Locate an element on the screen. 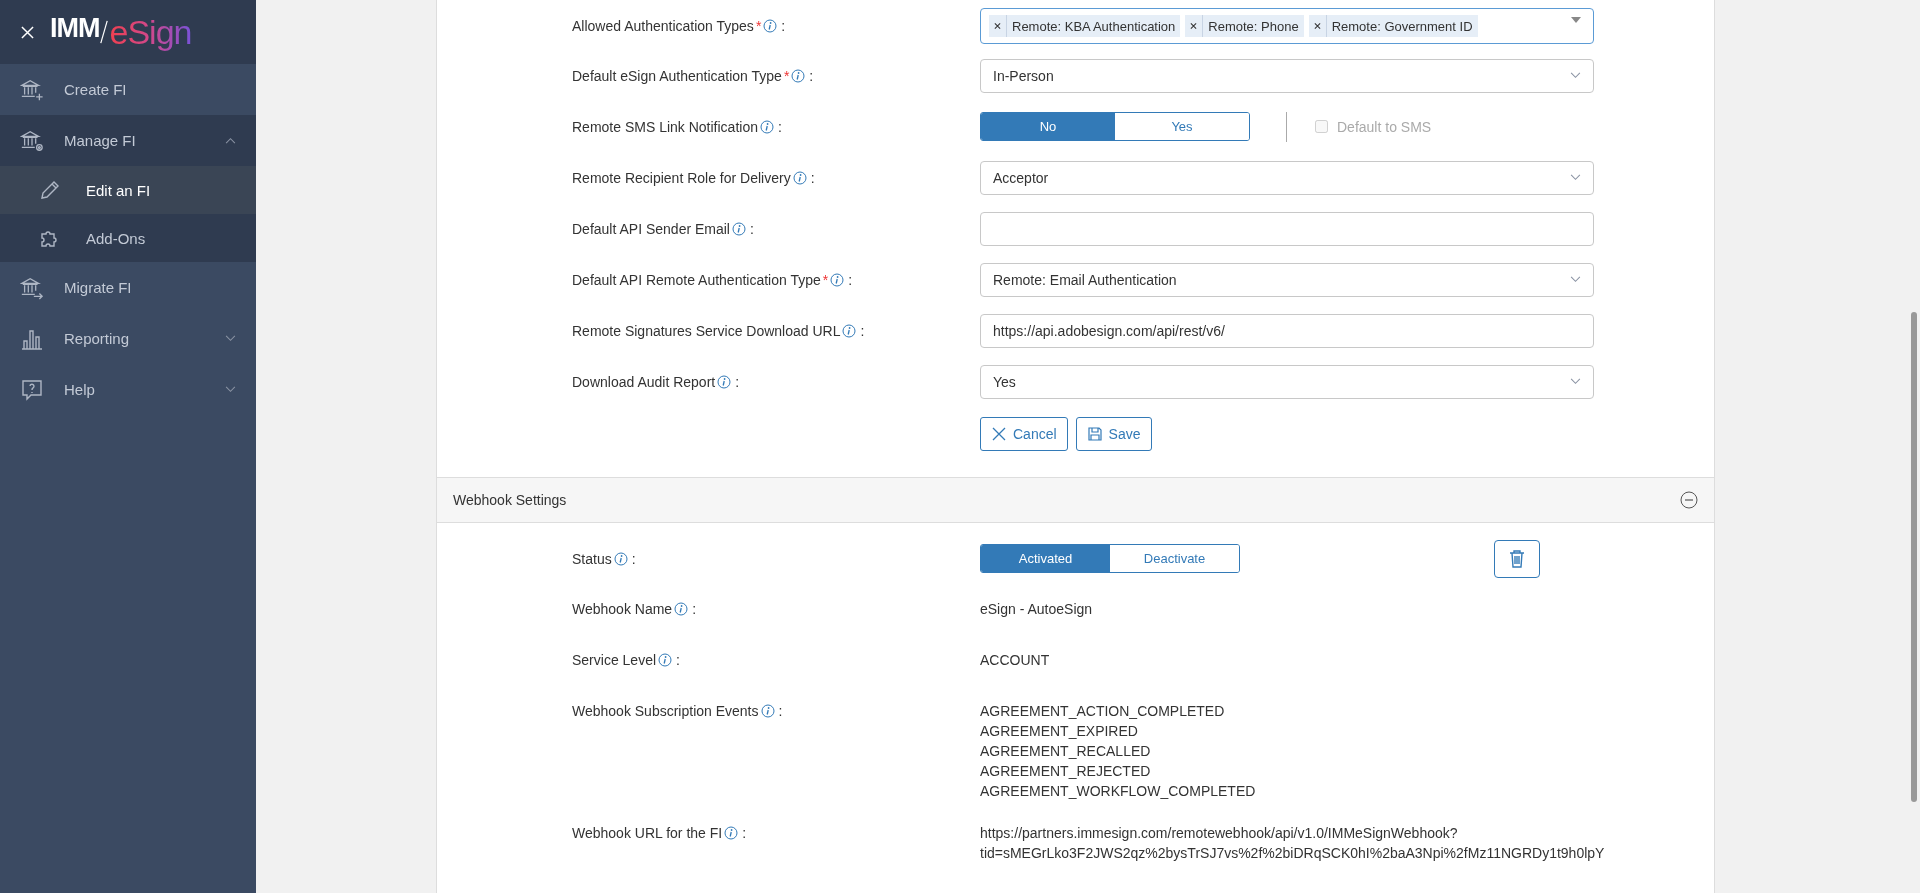 This screenshot has width=1920, height=893. trash-icon is located at coordinates (1517, 558).